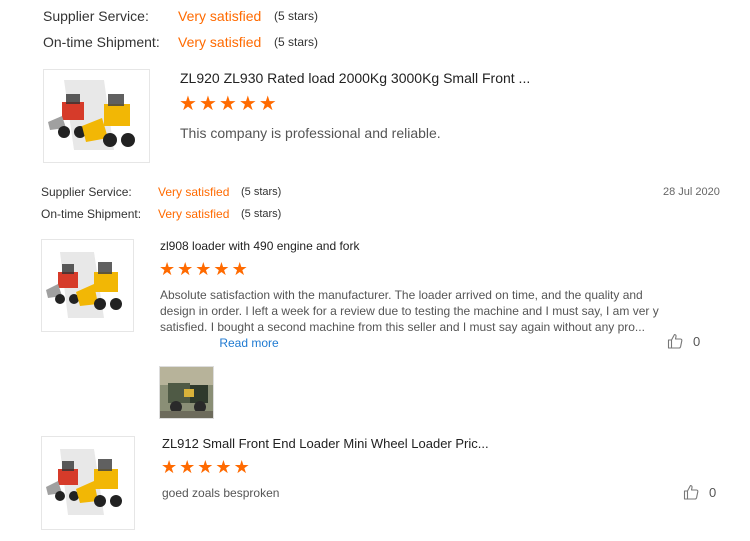 The height and width of the screenshot is (541, 750). Describe the element at coordinates (248, 343) in the screenshot. I see `read-more-link: Read more` at that location.